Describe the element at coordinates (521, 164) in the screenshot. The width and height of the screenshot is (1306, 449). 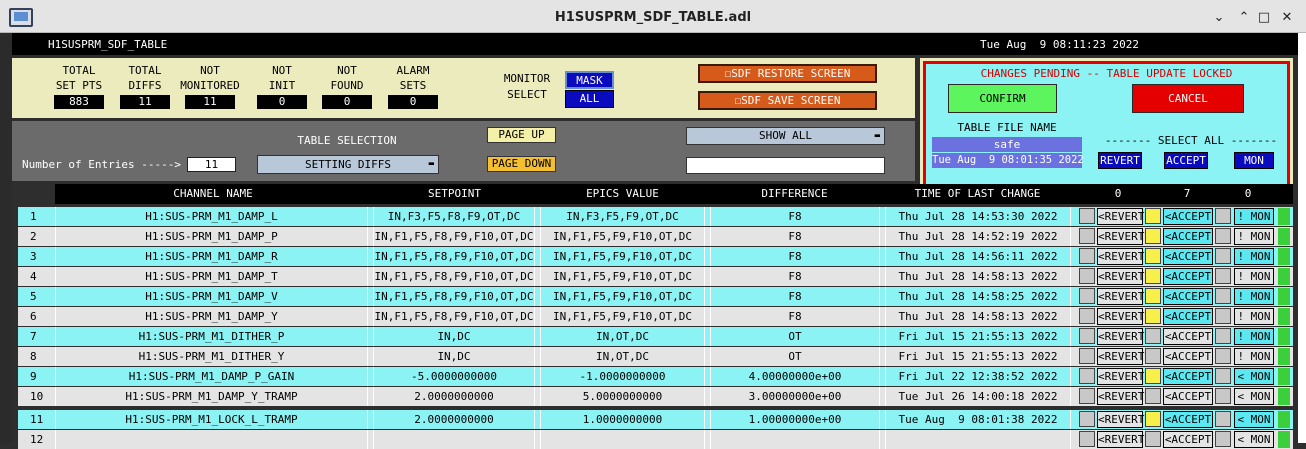
I see `page-down-button: PAGE DOWN` at that location.